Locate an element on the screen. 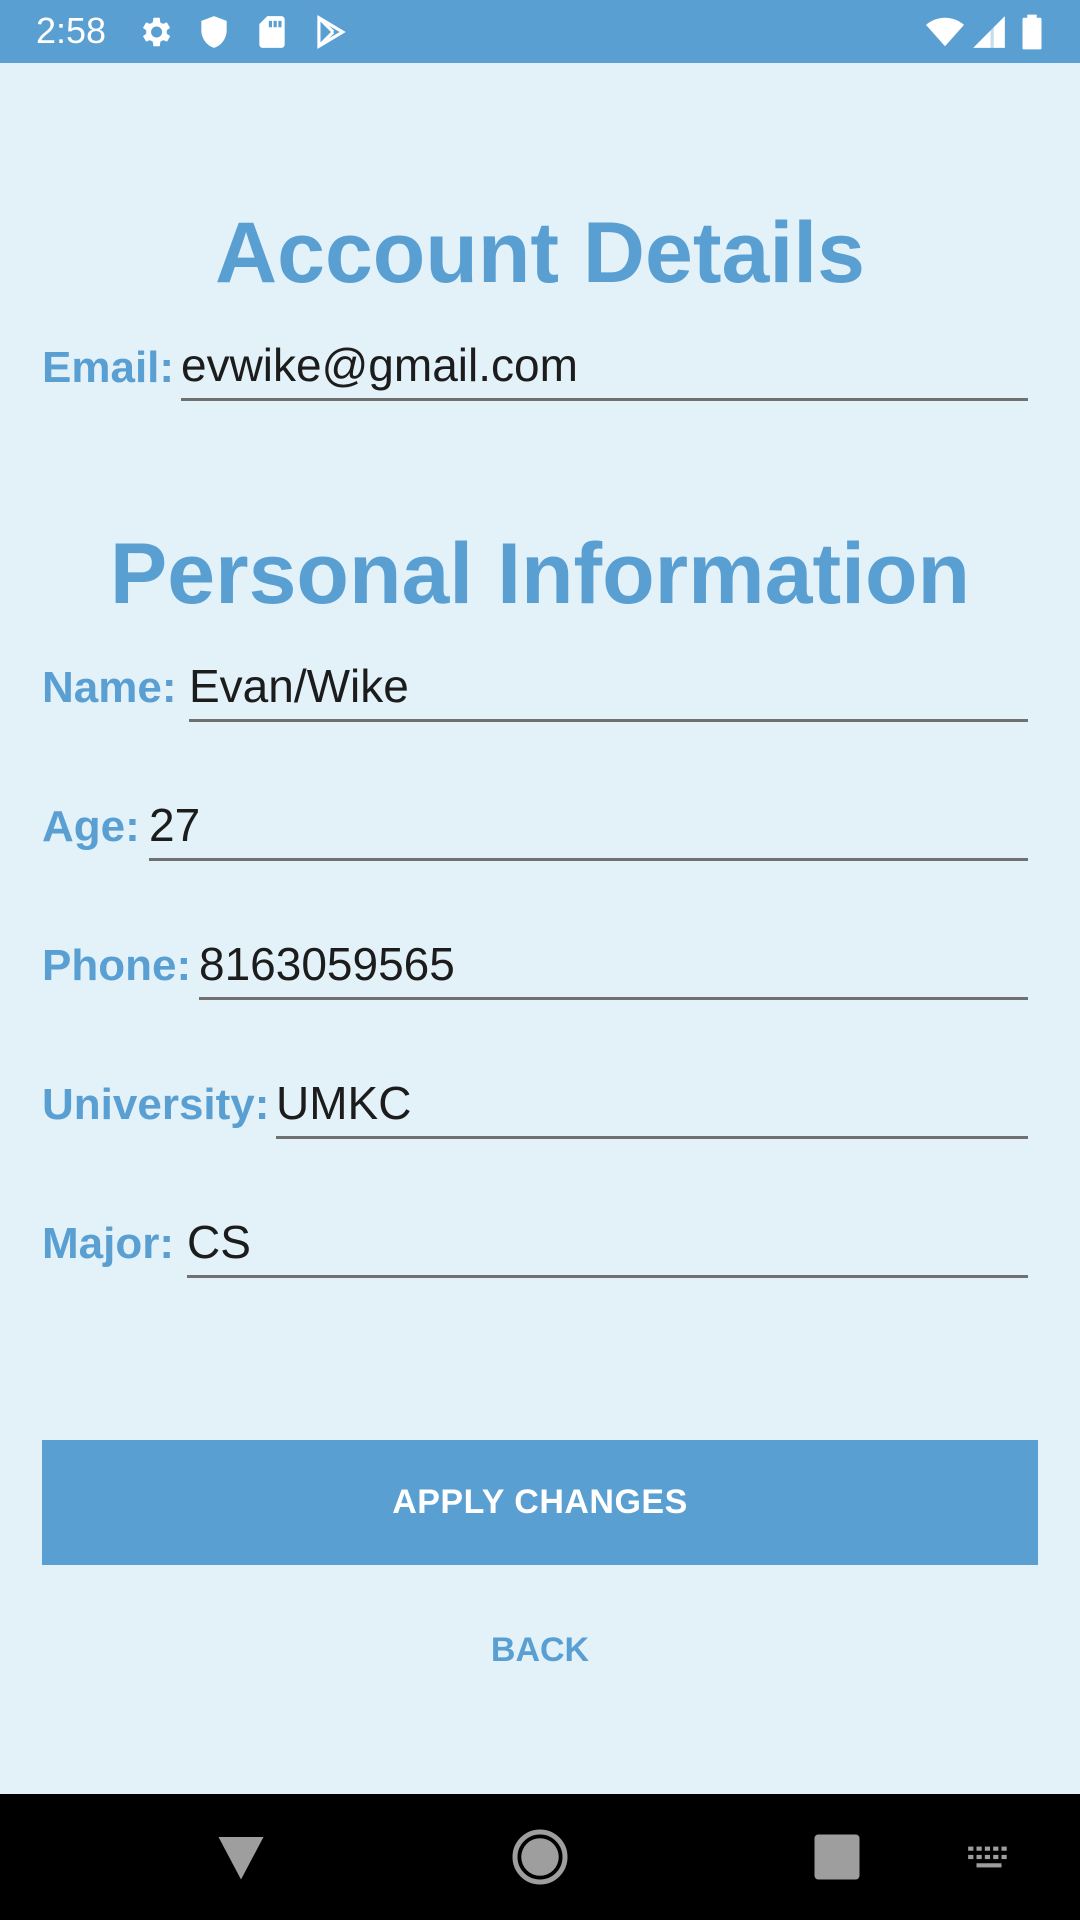  major-label: Major: is located at coordinates (108, 1243).